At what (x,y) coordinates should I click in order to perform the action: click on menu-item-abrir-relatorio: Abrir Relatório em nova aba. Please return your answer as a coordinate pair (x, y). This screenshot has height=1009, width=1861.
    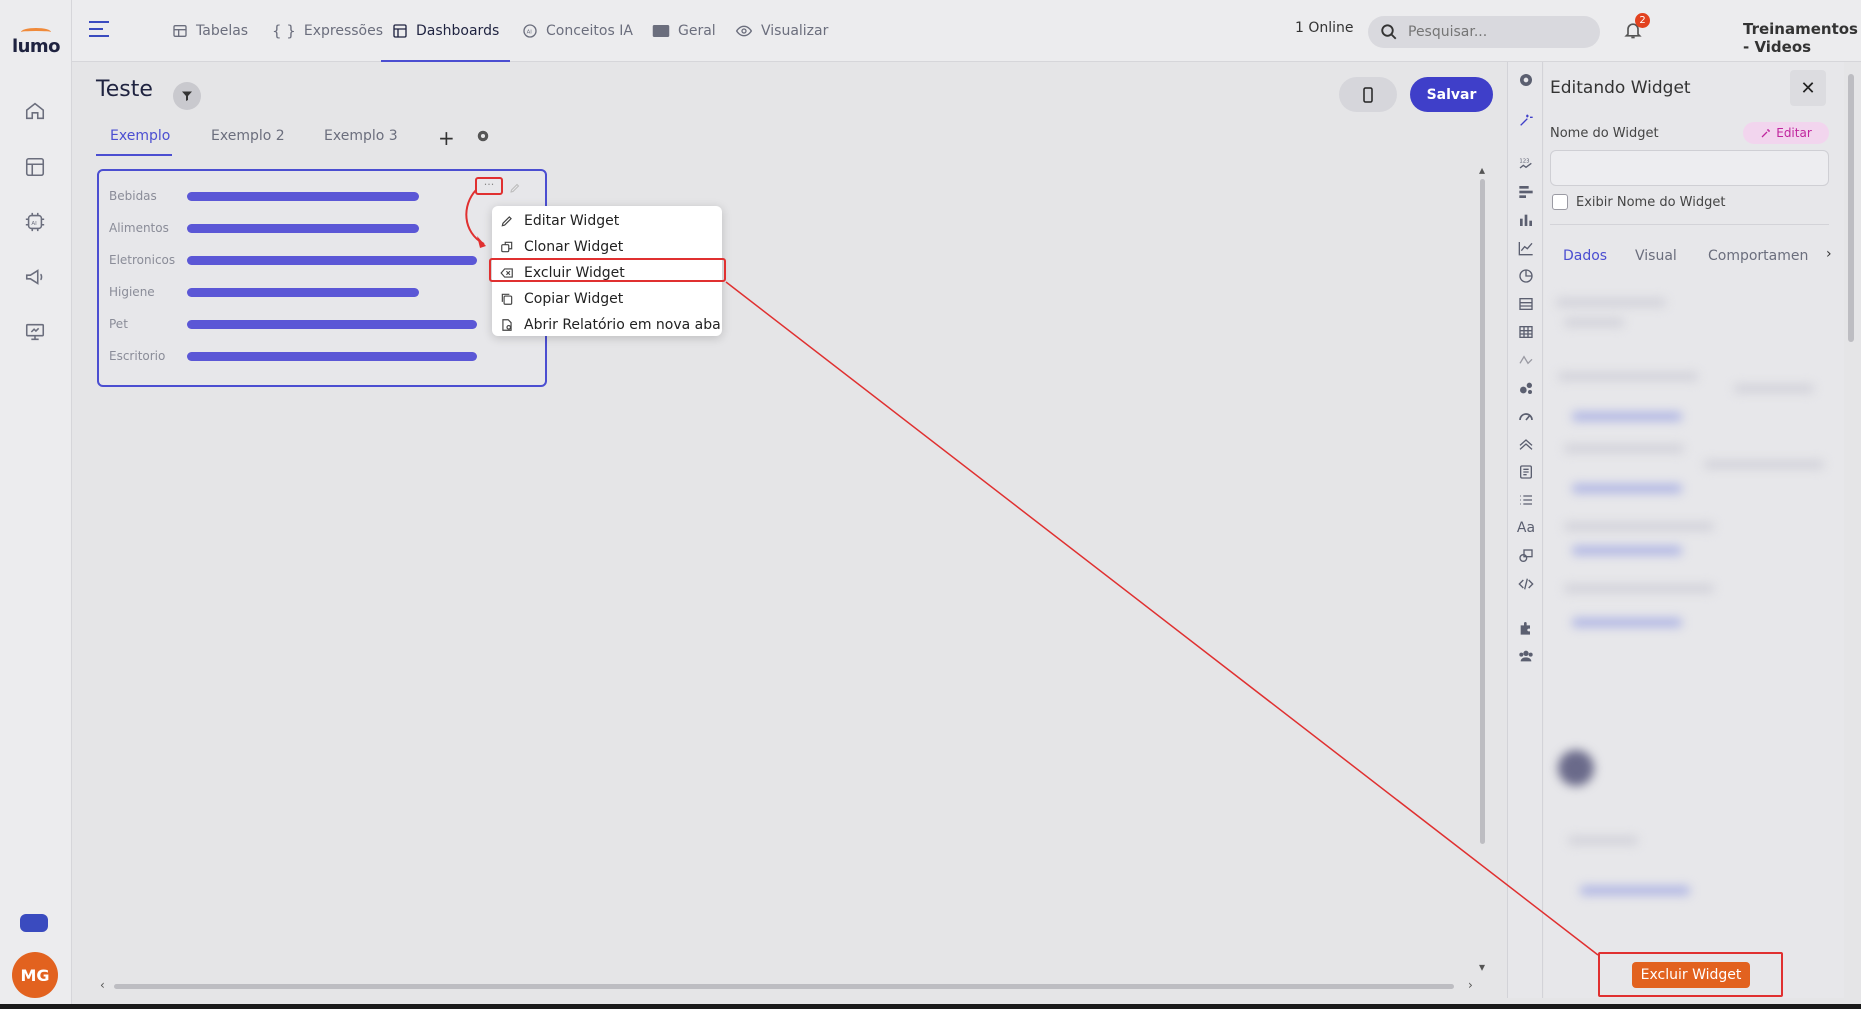
    Looking at the image, I should click on (607, 325).